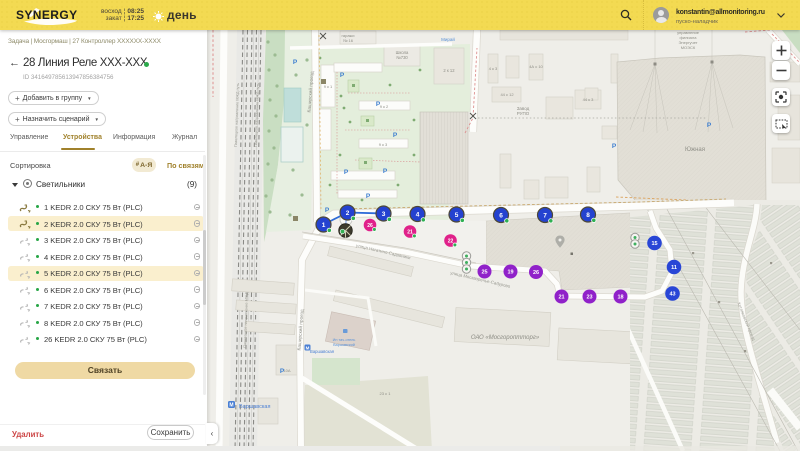  Describe the element at coordinates (620, 298) in the screenshot. I see `svg-text: 18` at that location.